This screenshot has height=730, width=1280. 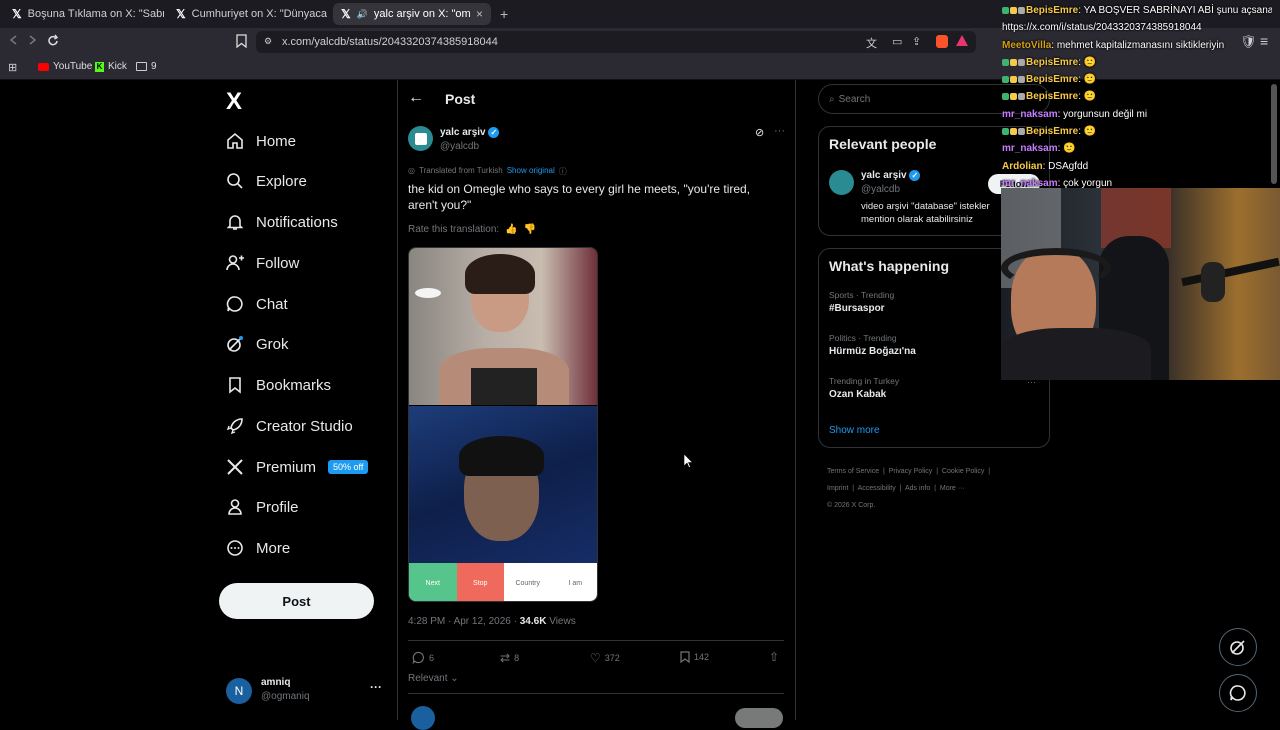 What do you see at coordinates (853, 471) in the screenshot?
I see `footer-link: Terms of Service` at bounding box center [853, 471].